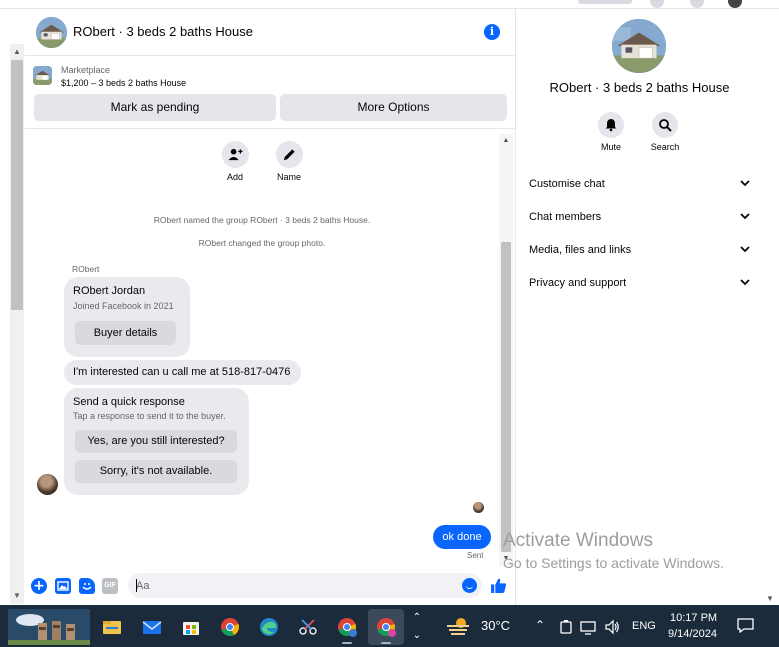 The width and height of the screenshot is (779, 647). I want to click on pencil-icon, so click(289, 155).